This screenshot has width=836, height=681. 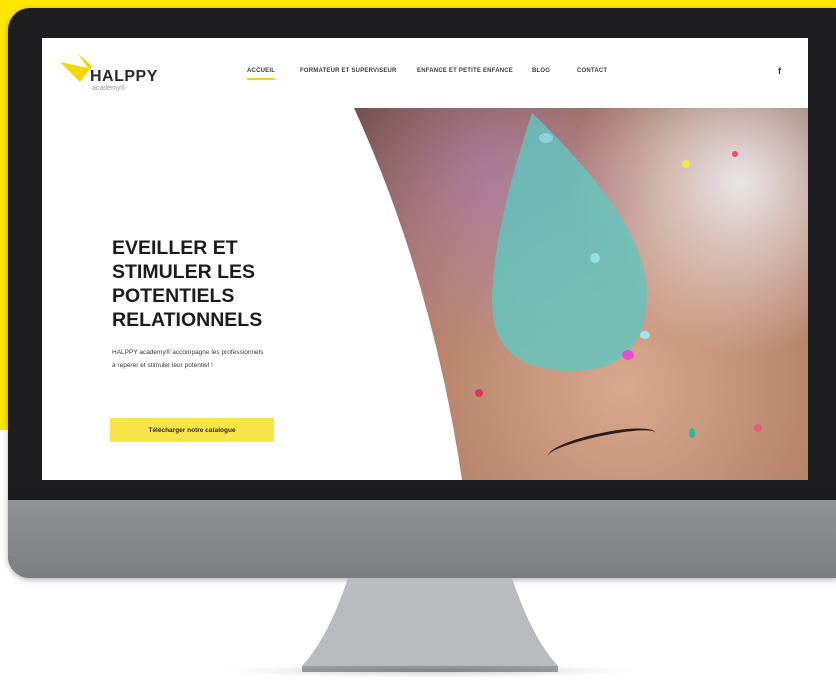 I want to click on nav-item-blog: BLOG, so click(x=541, y=71).